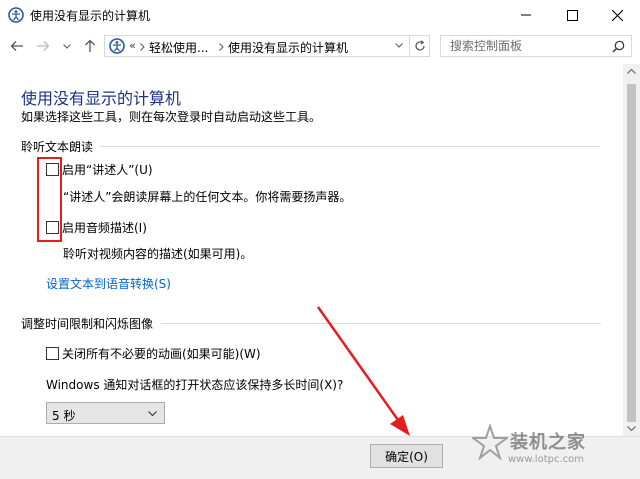 The height and width of the screenshot is (479, 640). Describe the element at coordinates (87, 324) in the screenshot. I see `section-heading-time-limits: 调整时间限制和闪烁图像` at that location.